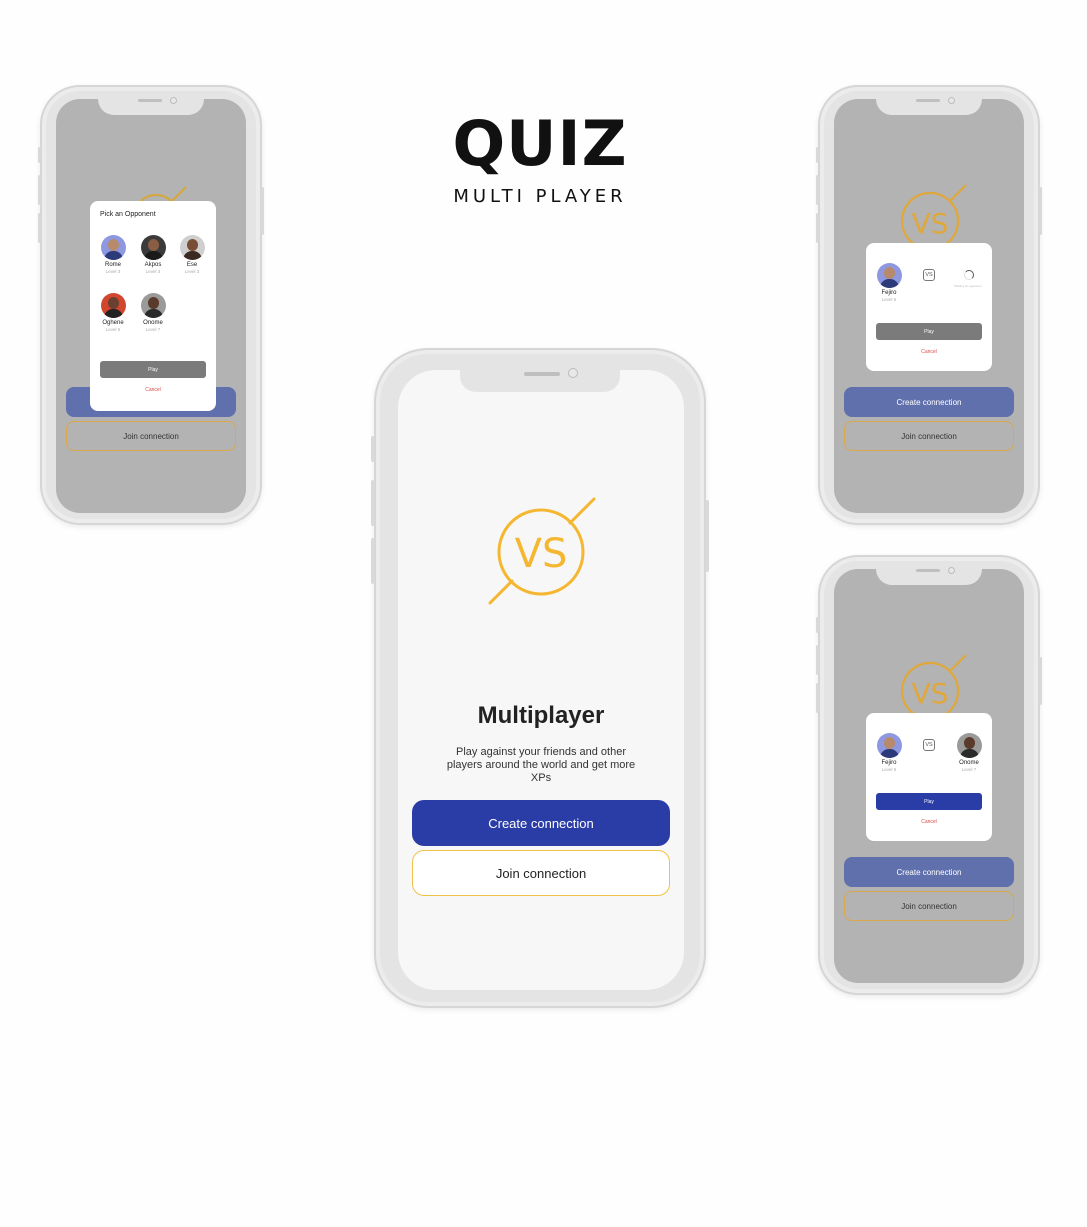 The image size is (1087, 1227). I want to click on loading-spinner-icon, so click(969, 275).